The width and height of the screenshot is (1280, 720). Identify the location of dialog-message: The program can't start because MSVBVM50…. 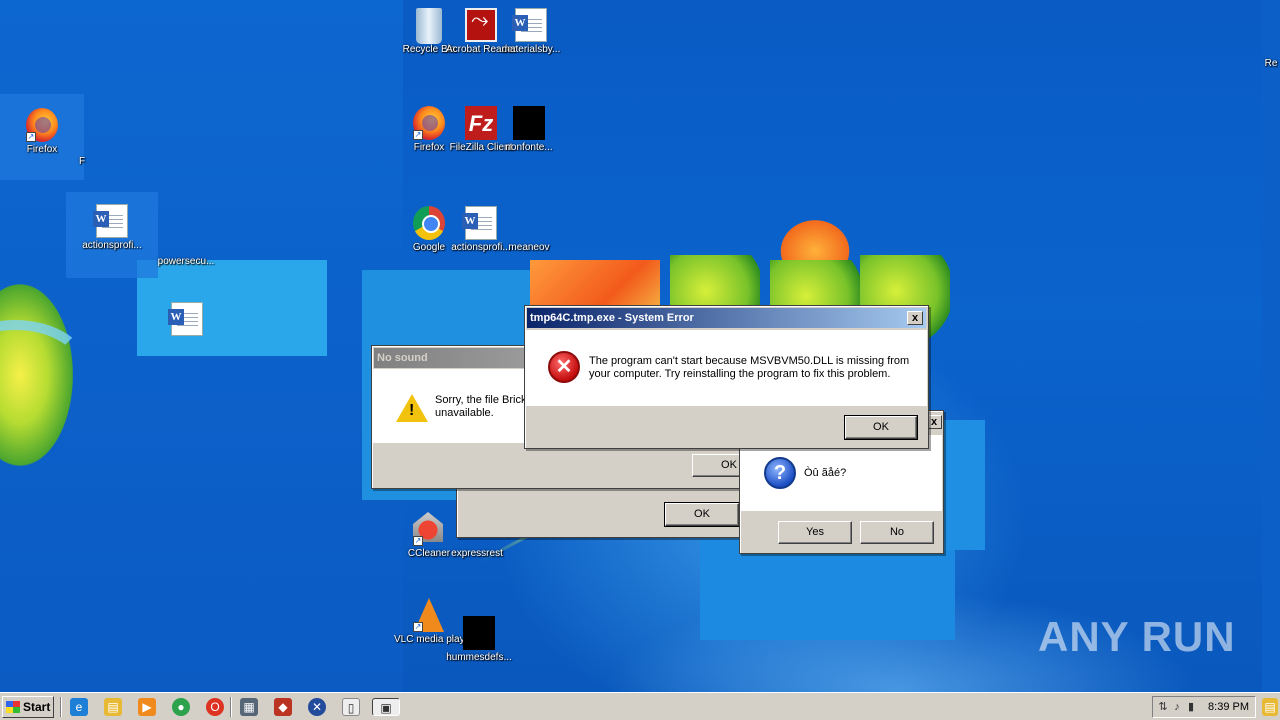
(749, 367).